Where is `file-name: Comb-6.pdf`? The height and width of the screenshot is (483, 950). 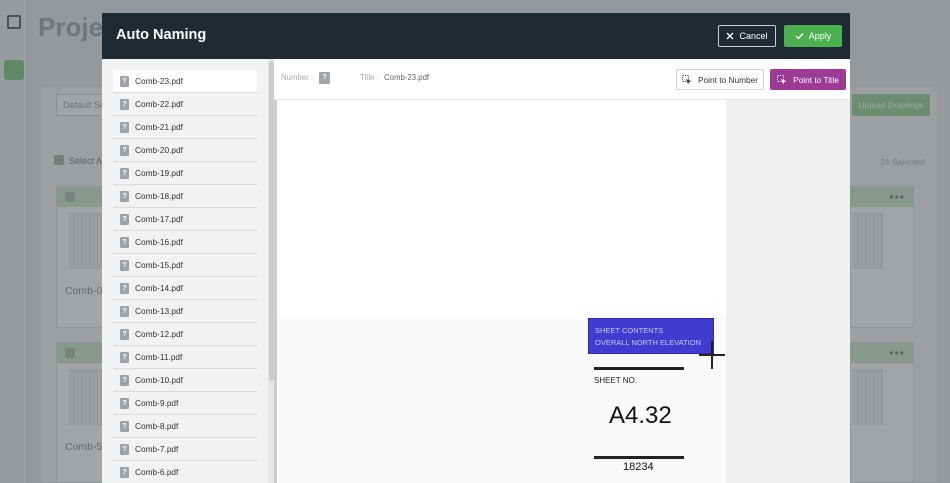
file-name: Comb-6.pdf is located at coordinates (157, 472).